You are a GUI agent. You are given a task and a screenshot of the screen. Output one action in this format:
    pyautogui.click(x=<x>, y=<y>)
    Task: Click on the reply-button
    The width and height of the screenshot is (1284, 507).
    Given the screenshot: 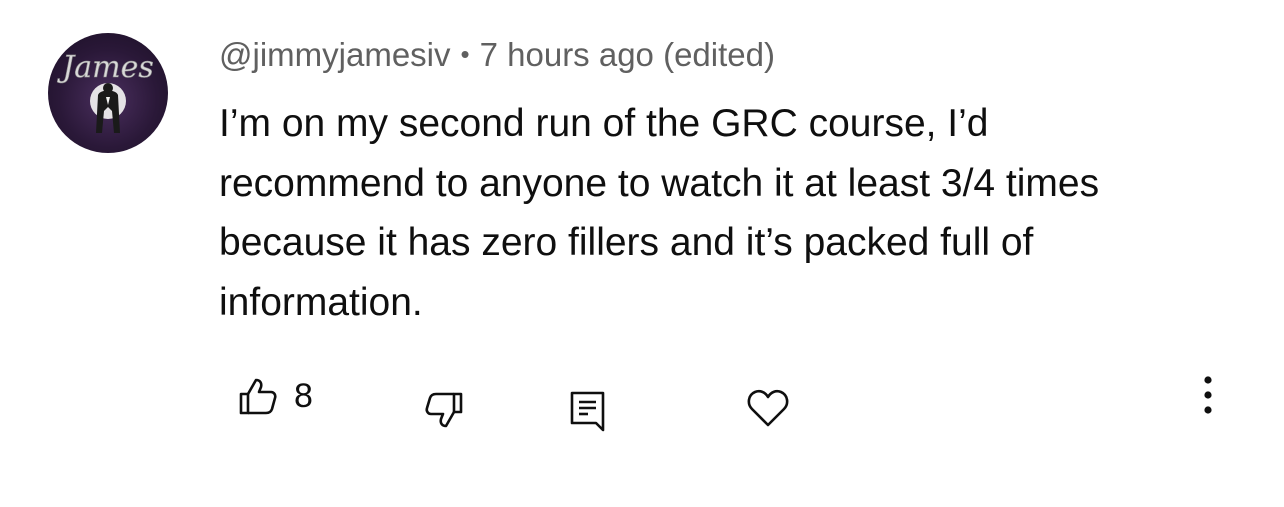 What is the action you would take?
    pyautogui.click(x=588, y=411)
    